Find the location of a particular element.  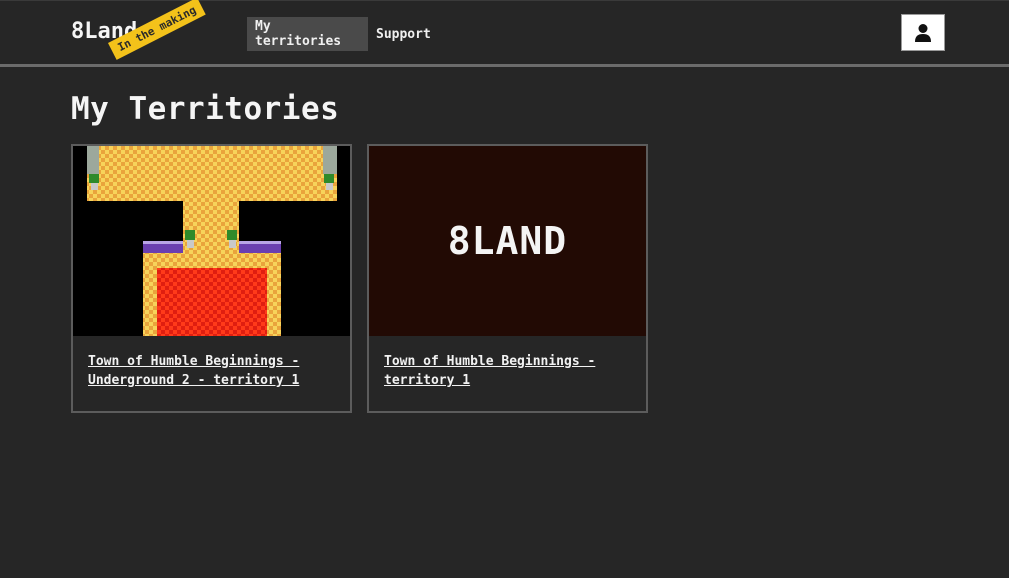

nav-support: Support is located at coordinates (403, 34).